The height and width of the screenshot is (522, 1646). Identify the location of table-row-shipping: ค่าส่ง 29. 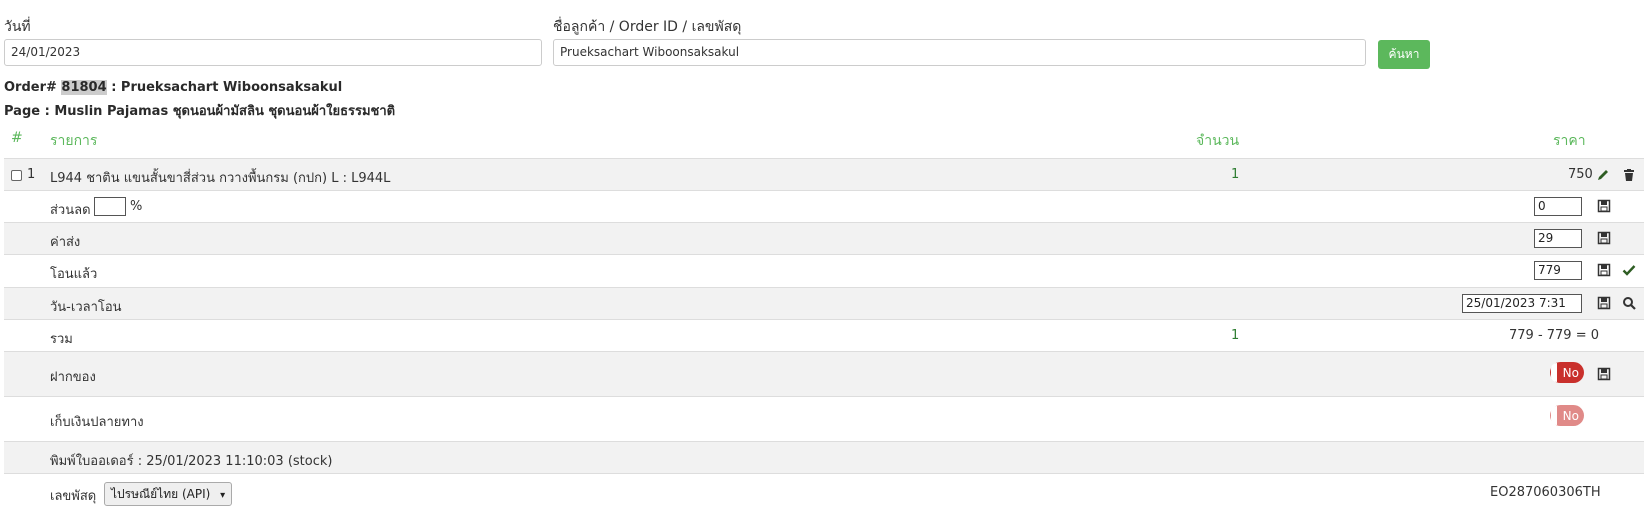
(824, 238).